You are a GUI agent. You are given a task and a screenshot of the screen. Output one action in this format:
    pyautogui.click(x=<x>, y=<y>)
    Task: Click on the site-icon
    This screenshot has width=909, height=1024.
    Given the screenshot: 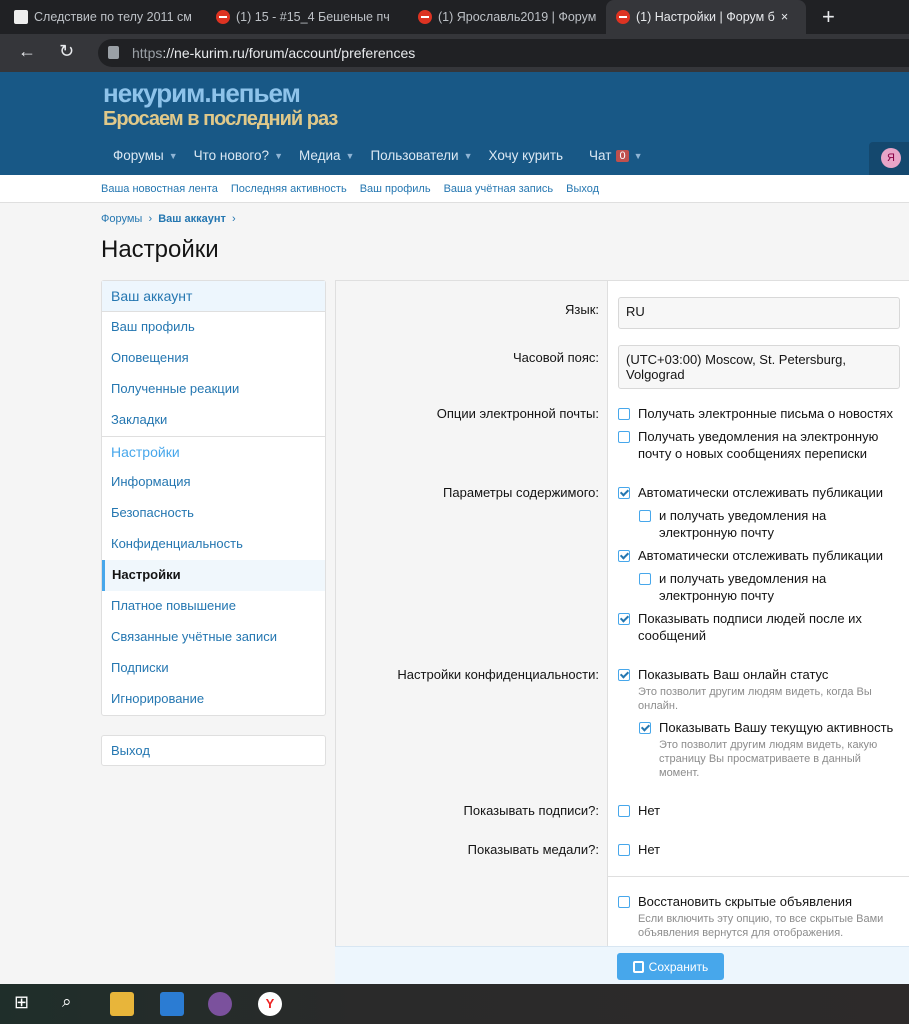 What is the action you would take?
    pyautogui.click(x=623, y=17)
    